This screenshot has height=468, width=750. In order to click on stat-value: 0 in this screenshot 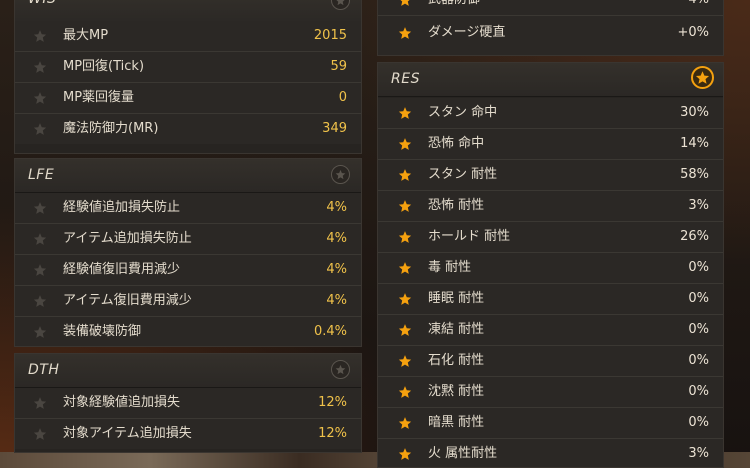, I will do `click(342, 97)`.